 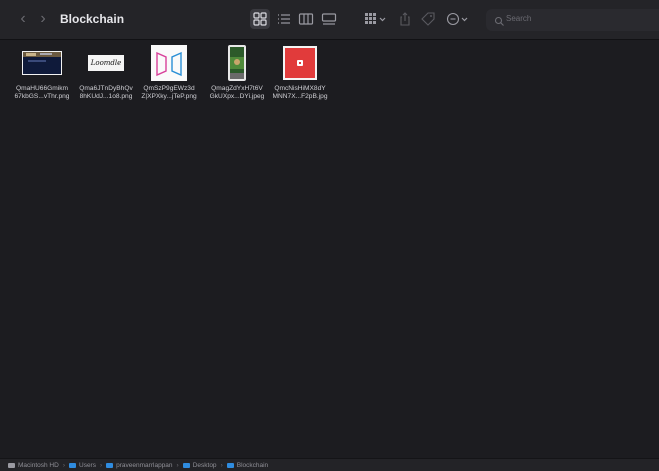 What do you see at coordinates (169, 96) in the screenshot?
I see `file-name-line2: Z|XPXky...jTeP.png` at bounding box center [169, 96].